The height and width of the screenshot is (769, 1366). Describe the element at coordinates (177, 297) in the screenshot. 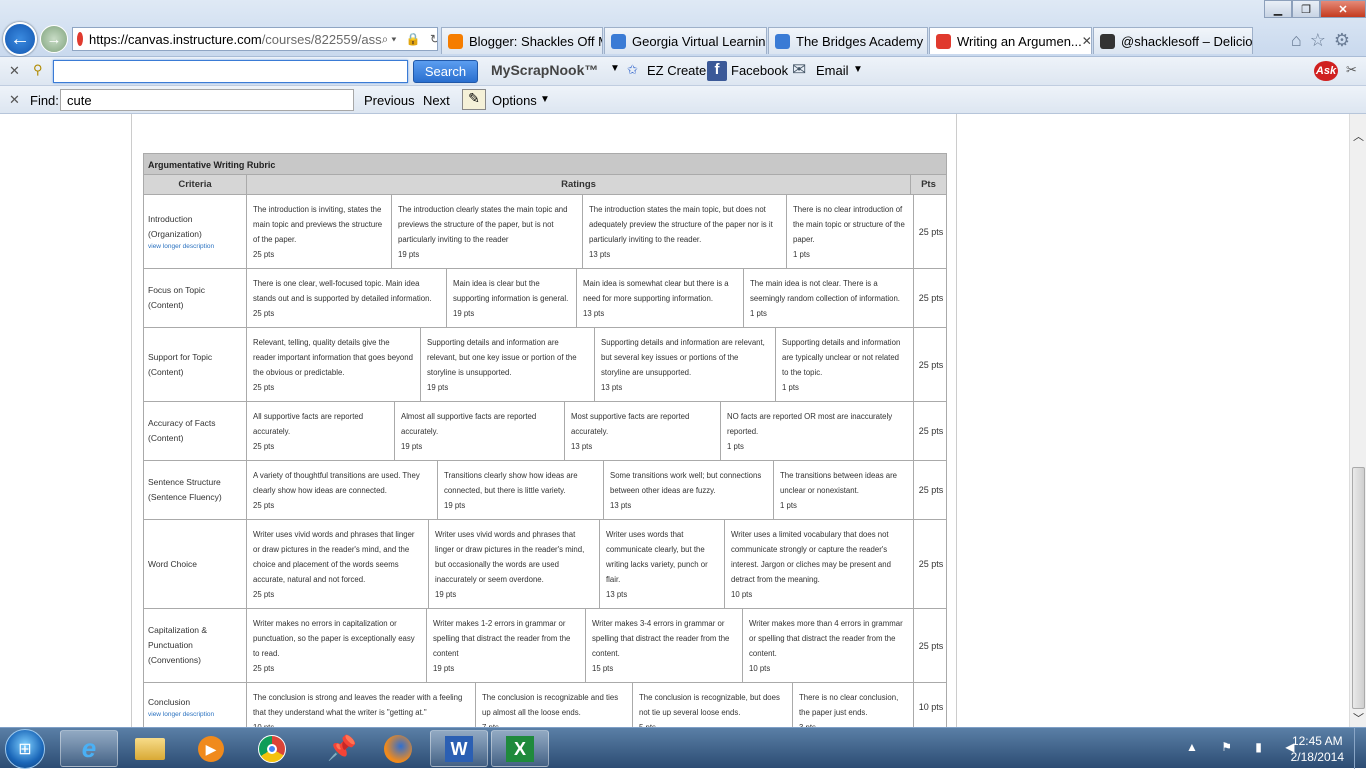

I see `criterion-name: Focus on Topic (Content)` at that location.